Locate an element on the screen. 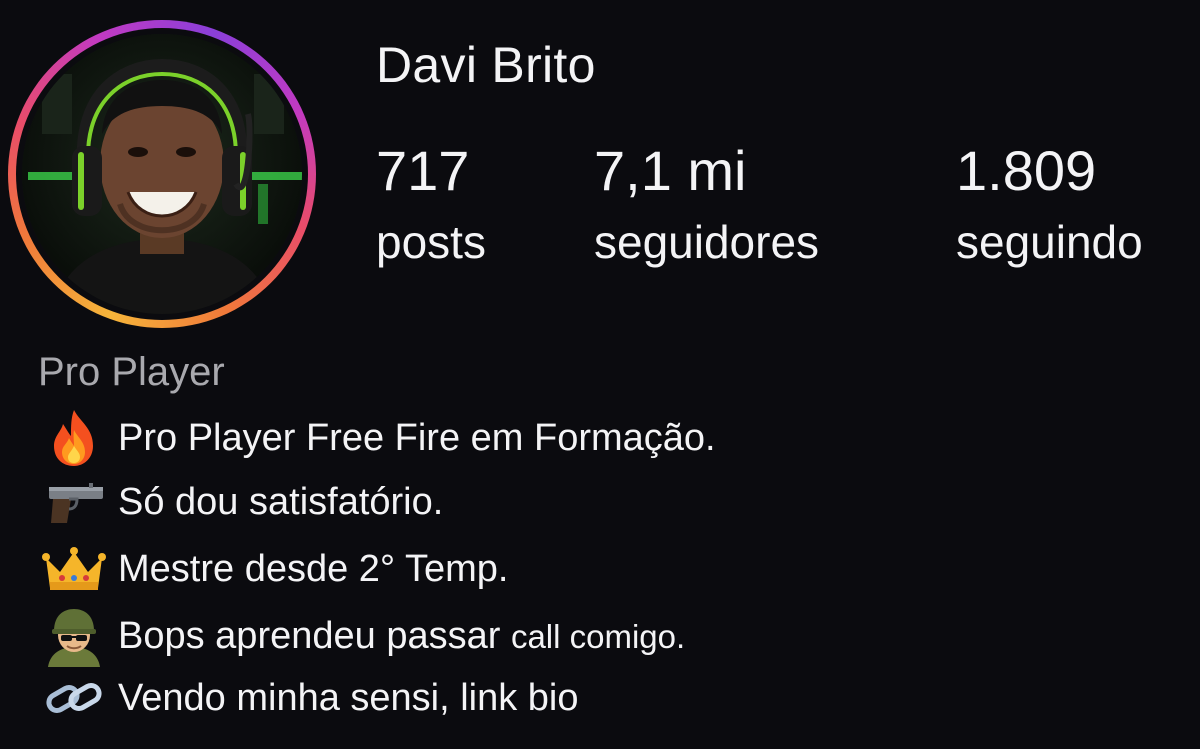 The height and width of the screenshot is (749, 1200). avatar-story-ring is located at coordinates (162, 174).